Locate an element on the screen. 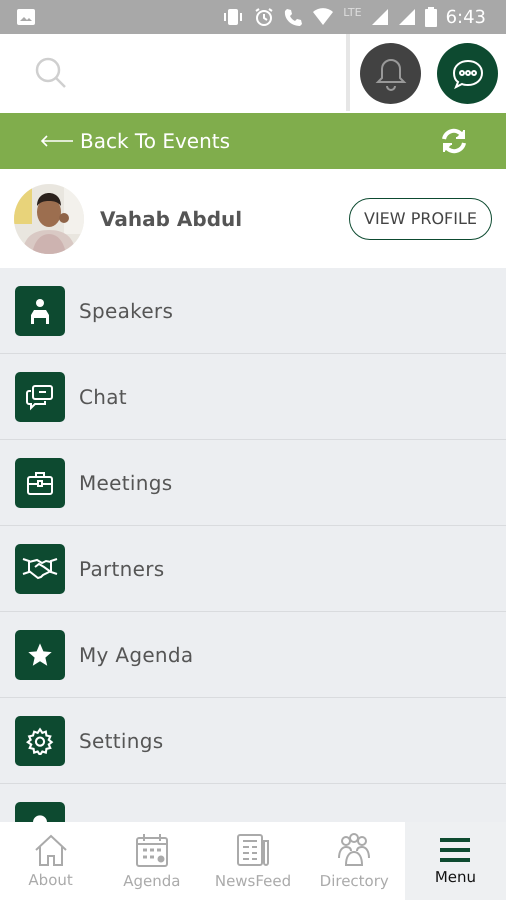  refresh-icon is located at coordinates (454, 141).